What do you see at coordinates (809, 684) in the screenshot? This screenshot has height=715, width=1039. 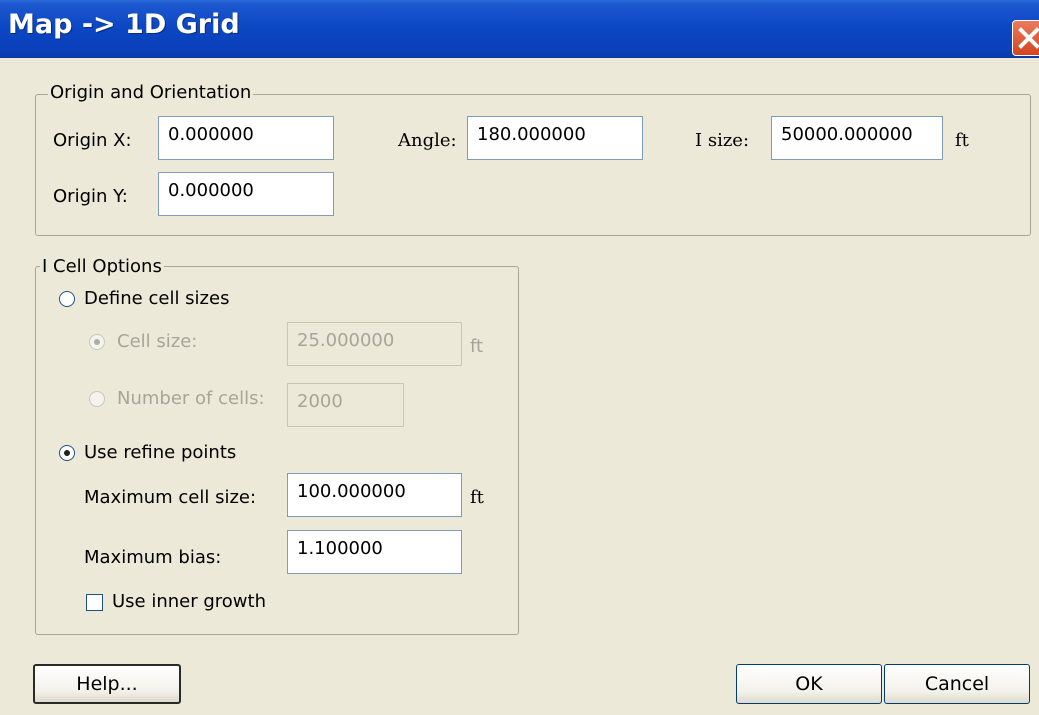 I see `ok-button: OK` at bounding box center [809, 684].